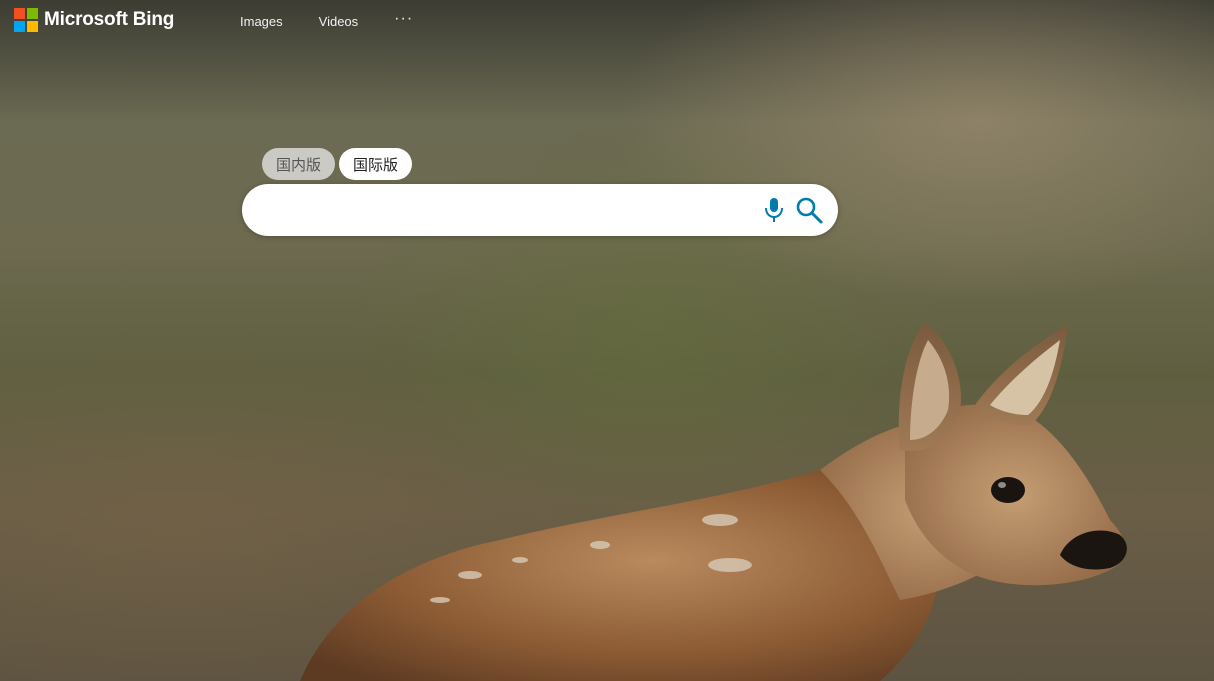 This screenshot has width=1214, height=681. Describe the element at coordinates (32, 13) in the screenshot. I see `logo-square-green` at that location.